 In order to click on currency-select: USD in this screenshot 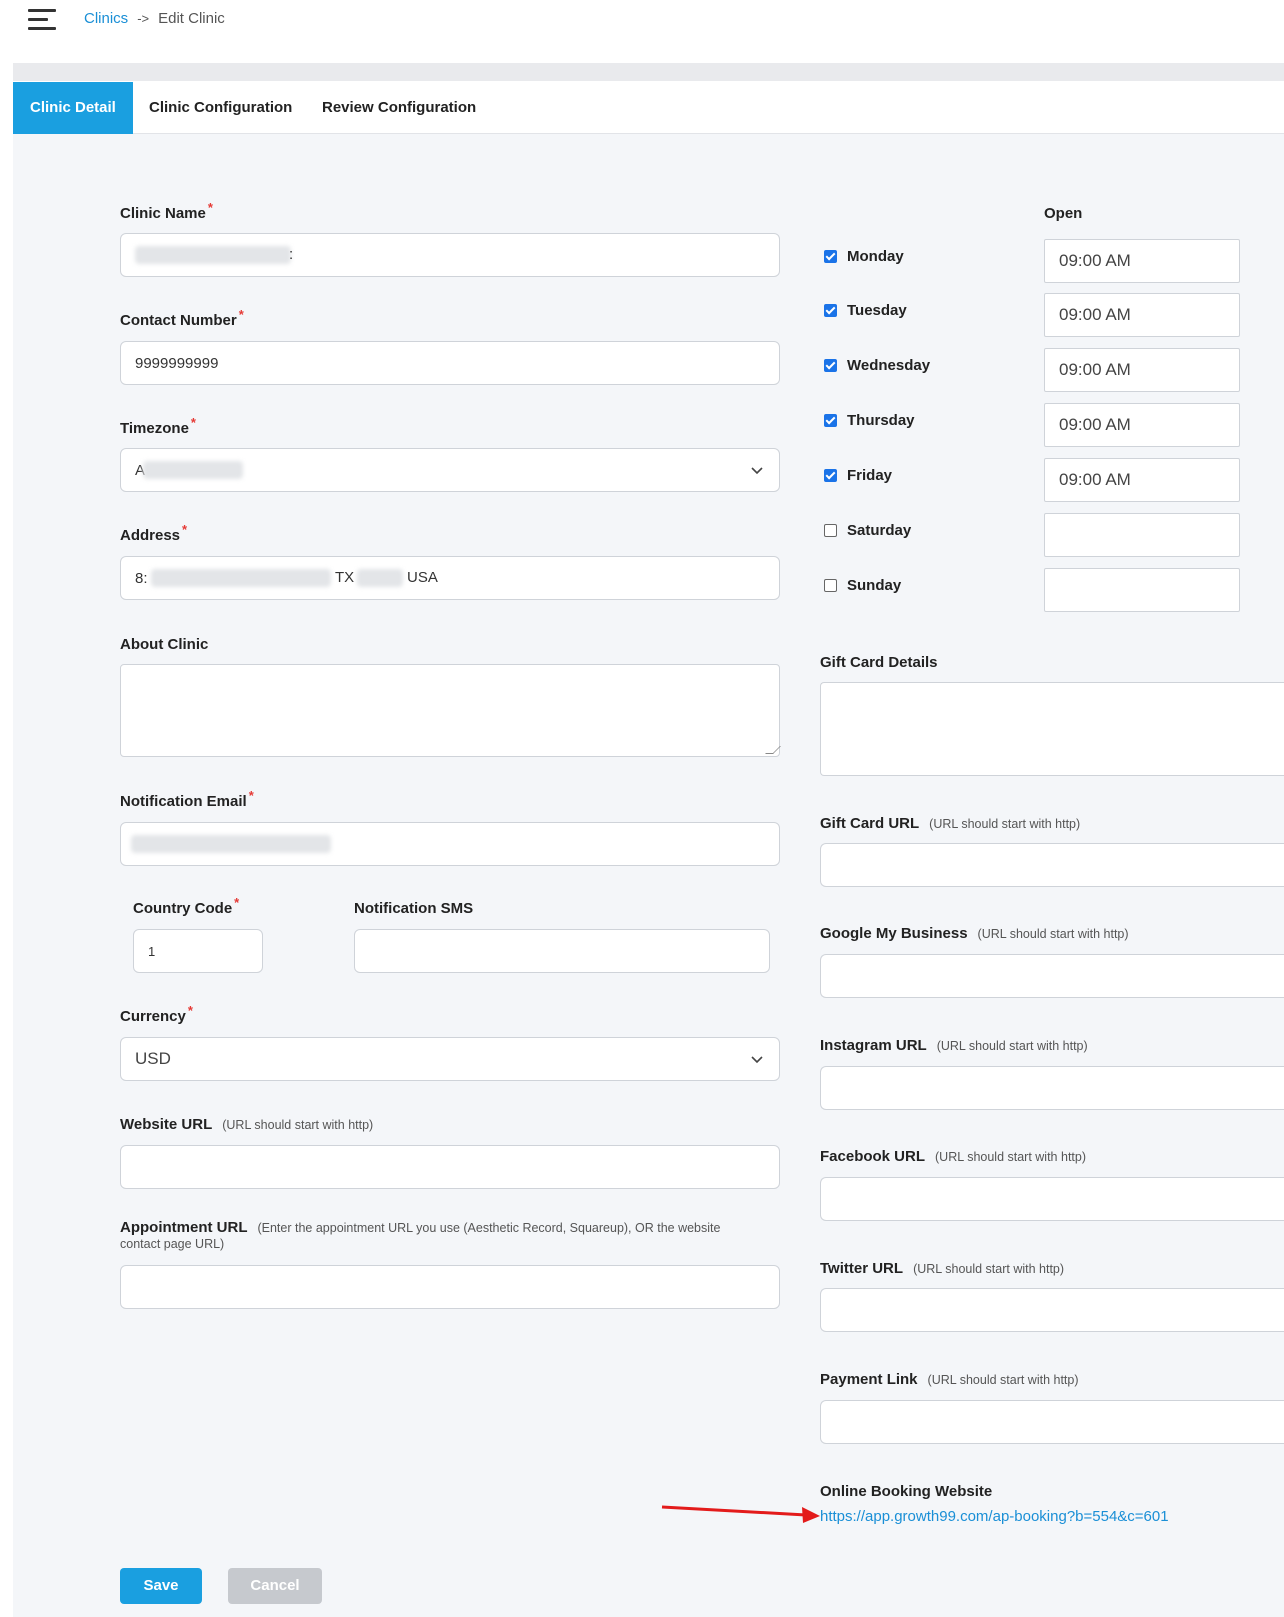, I will do `click(450, 1059)`.